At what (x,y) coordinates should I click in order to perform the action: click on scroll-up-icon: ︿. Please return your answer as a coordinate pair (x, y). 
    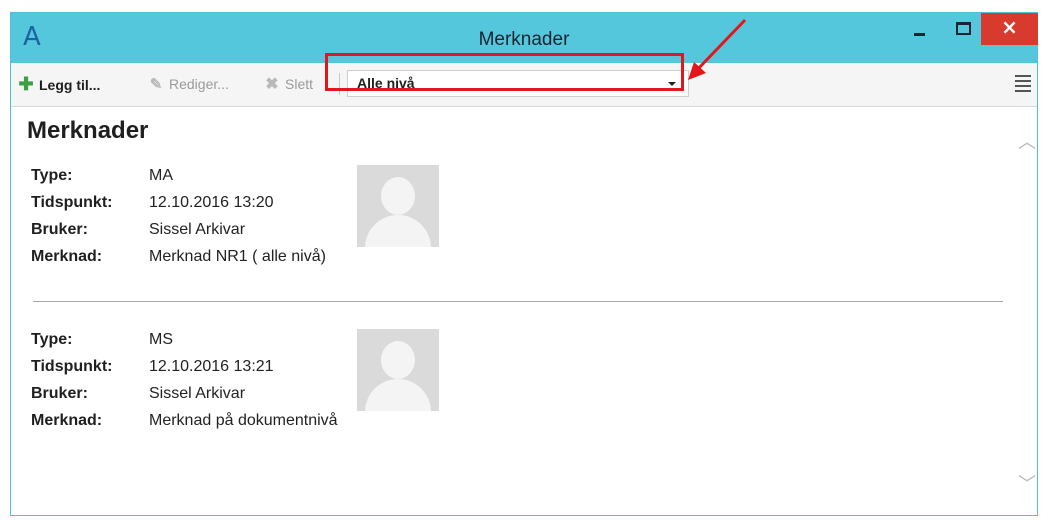
    Looking at the image, I should click on (1027, 143).